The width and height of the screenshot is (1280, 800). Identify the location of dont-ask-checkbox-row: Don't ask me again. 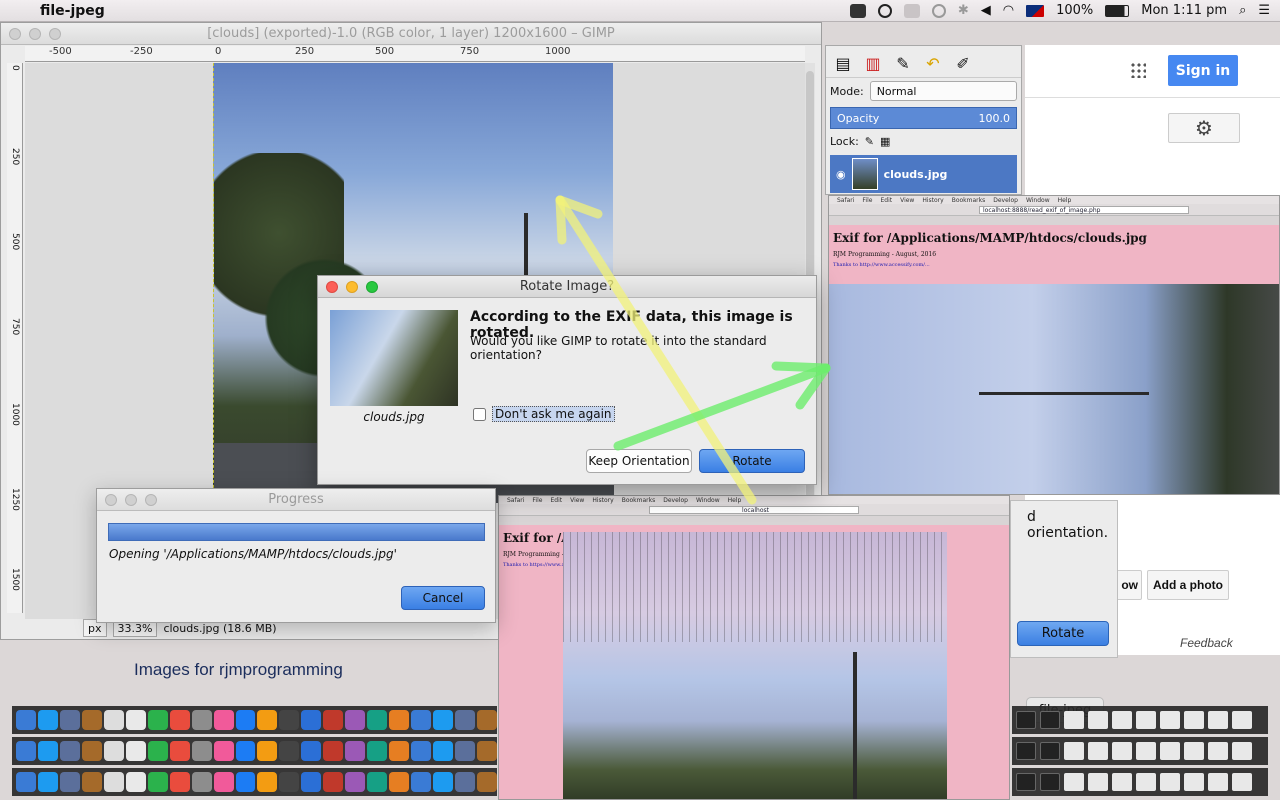
(544, 414).